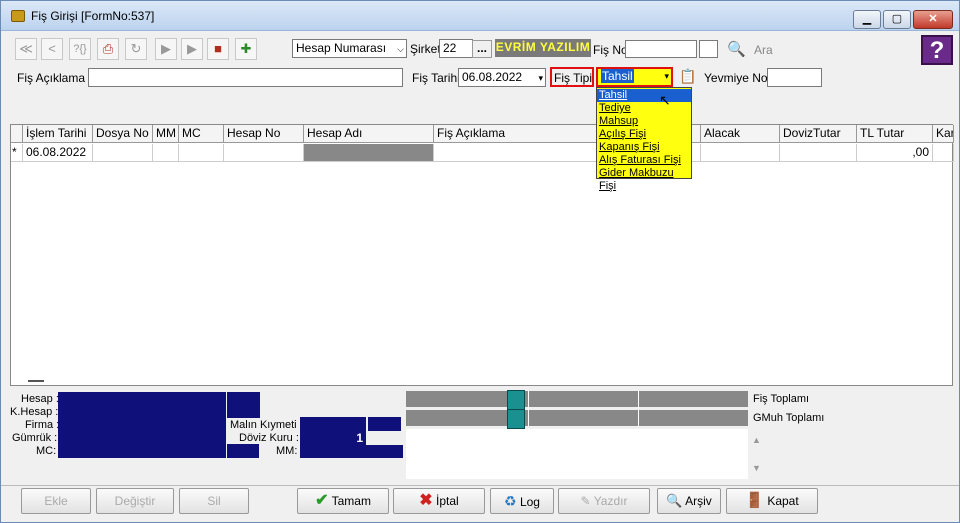 This screenshot has height=523, width=960. I want to click on help-button: ?, so click(937, 50).